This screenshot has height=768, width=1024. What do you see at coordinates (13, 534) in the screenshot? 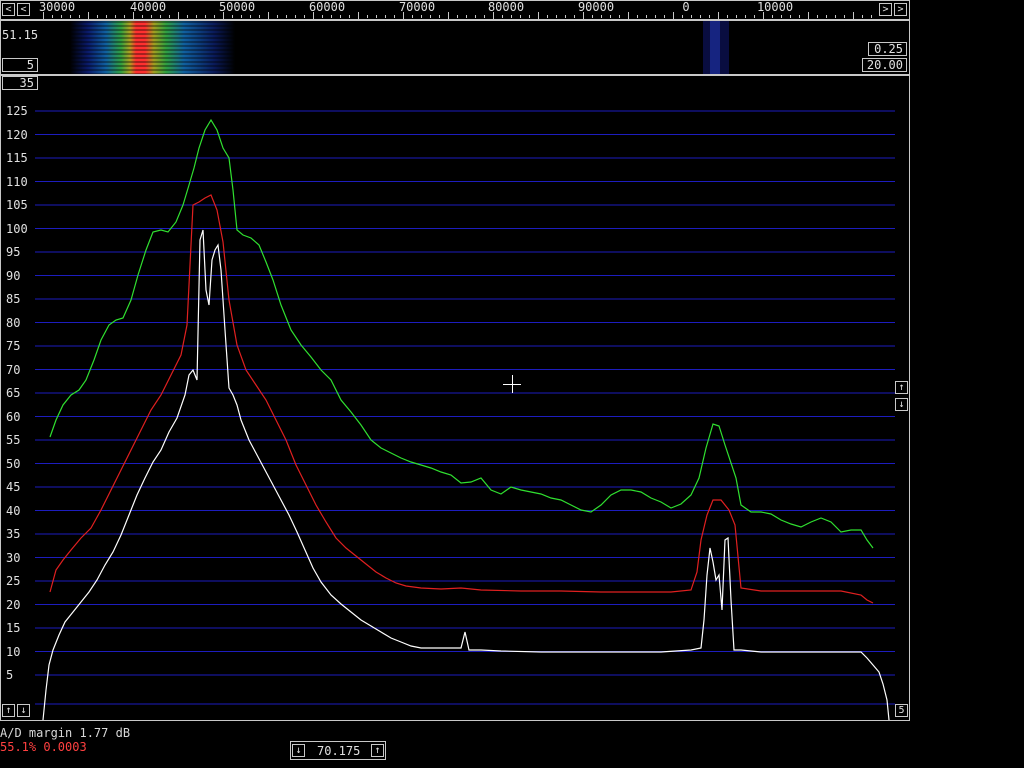
I see `y-axis-label: 35` at bounding box center [13, 534].